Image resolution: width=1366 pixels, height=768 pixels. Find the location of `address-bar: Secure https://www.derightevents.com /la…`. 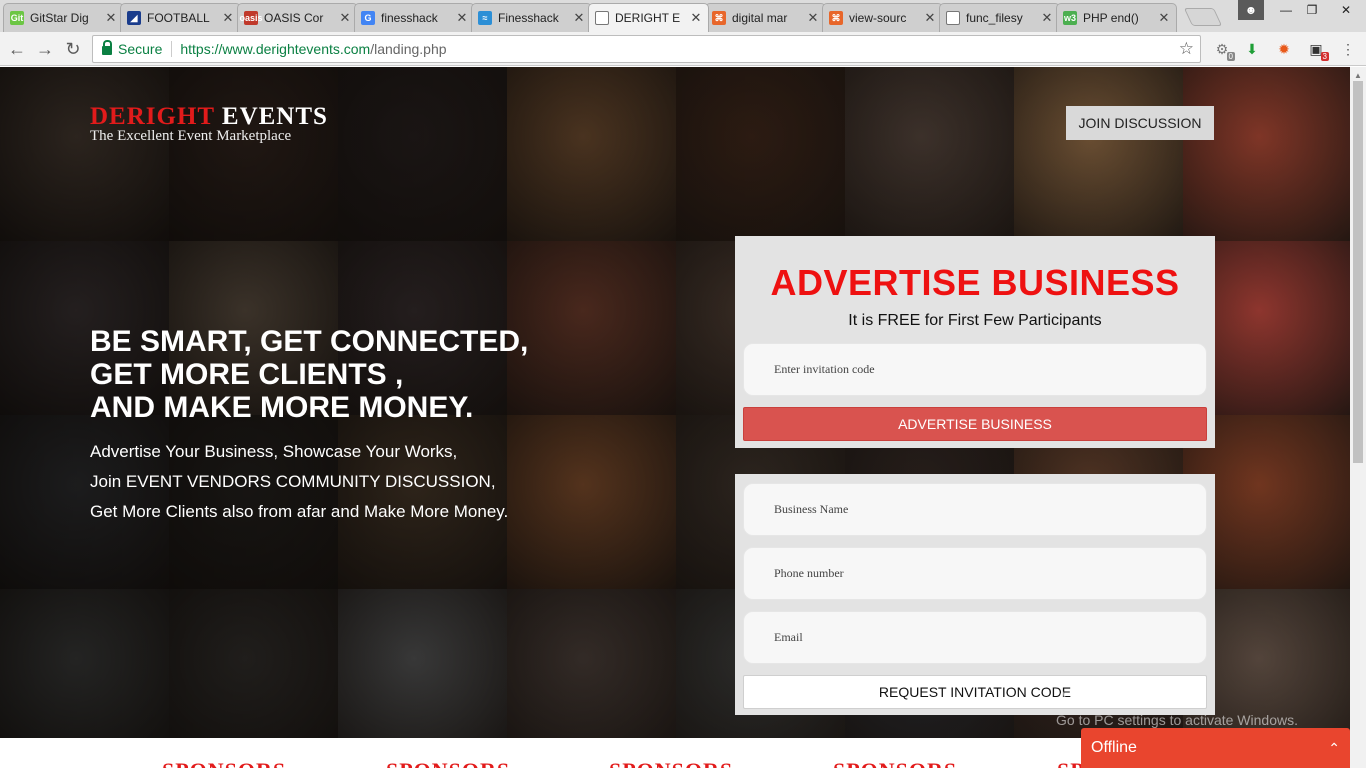

address-bar: Secure https://www.derightevents.com /la… is located at coordinates (646, 49).